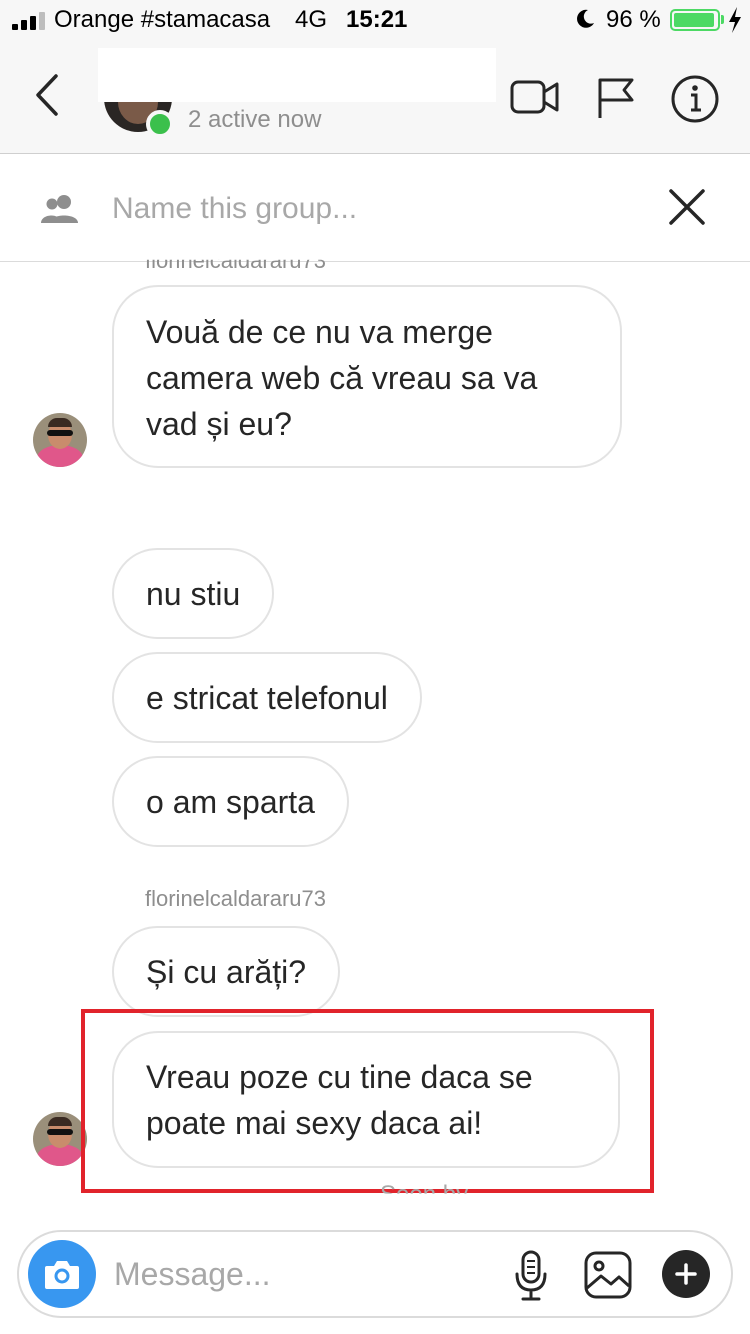  I want to click on message-text: o am sparta, so click(230, 802).